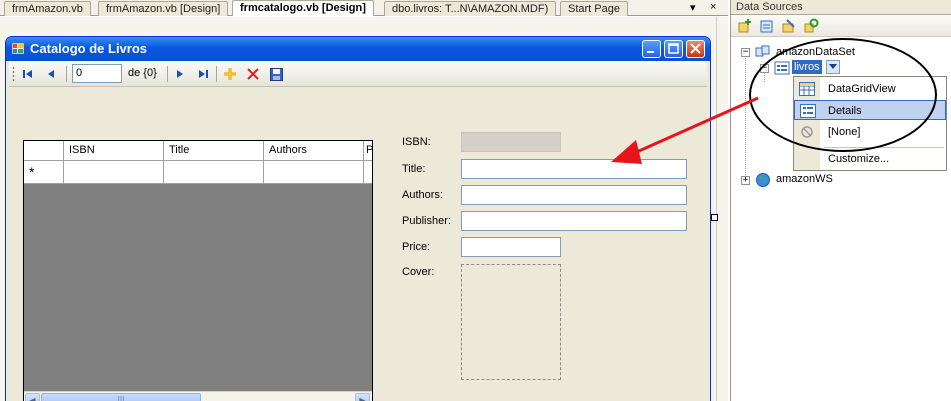  I want to click on tab-start-page: Start Page, so click(594, 8).